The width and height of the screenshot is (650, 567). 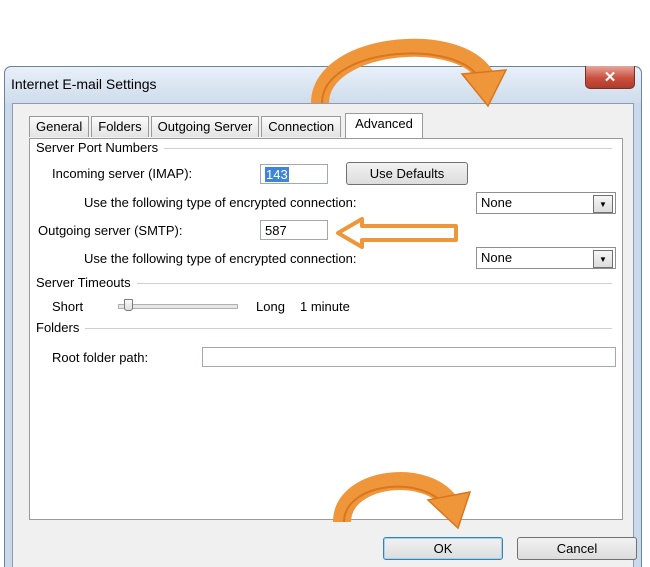 I want to click on outgoing-port-input: 587, so click(x=294, y=230).